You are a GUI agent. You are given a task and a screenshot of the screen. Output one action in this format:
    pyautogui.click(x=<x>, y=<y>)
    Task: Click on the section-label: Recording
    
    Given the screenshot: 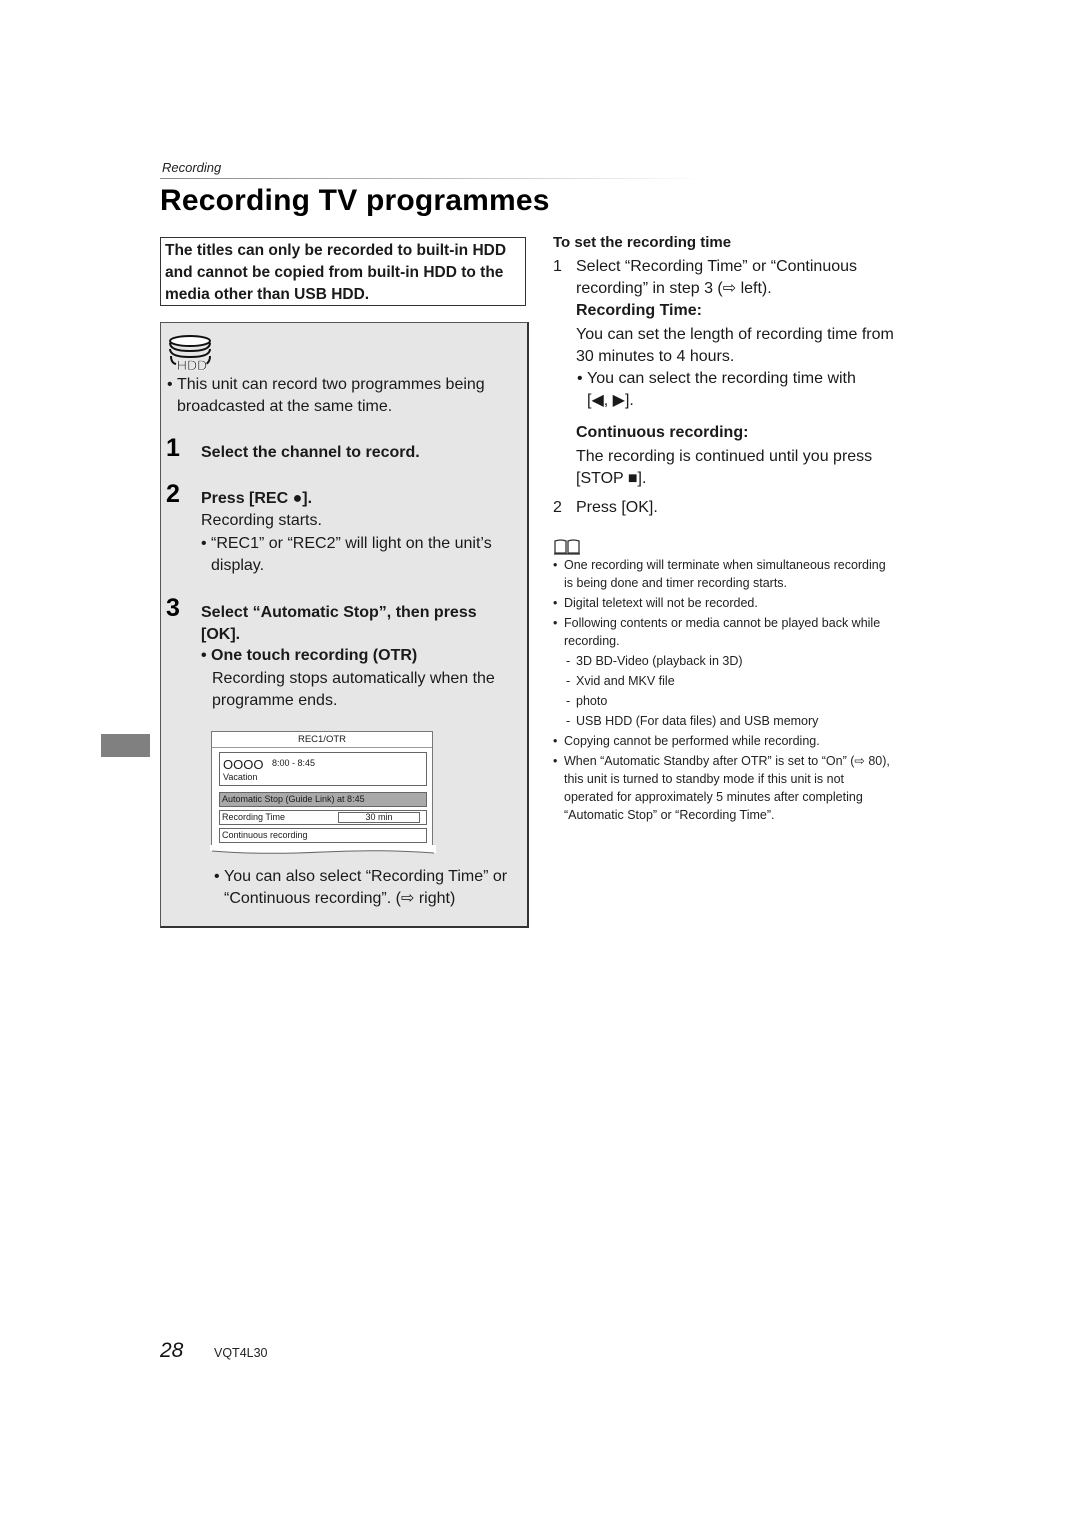 What is the action you would take?
    pyautogui.click(x=192, y=167)
    